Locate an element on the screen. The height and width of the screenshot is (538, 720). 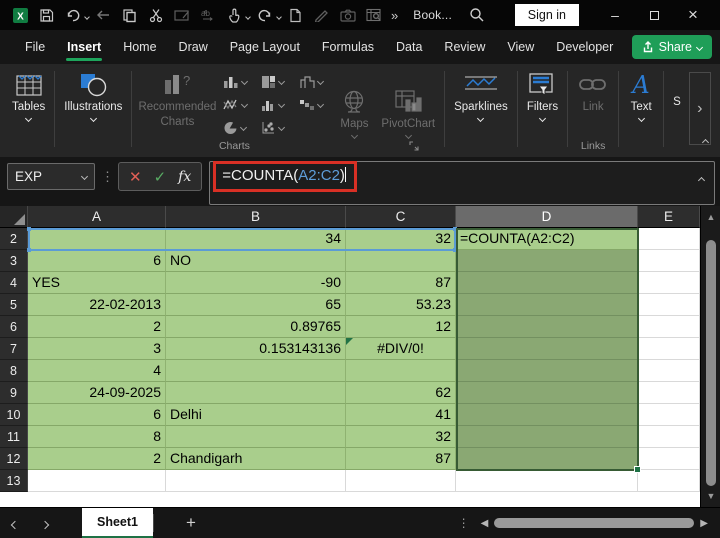
column-header-D: D is located at coordinates (547, 217).